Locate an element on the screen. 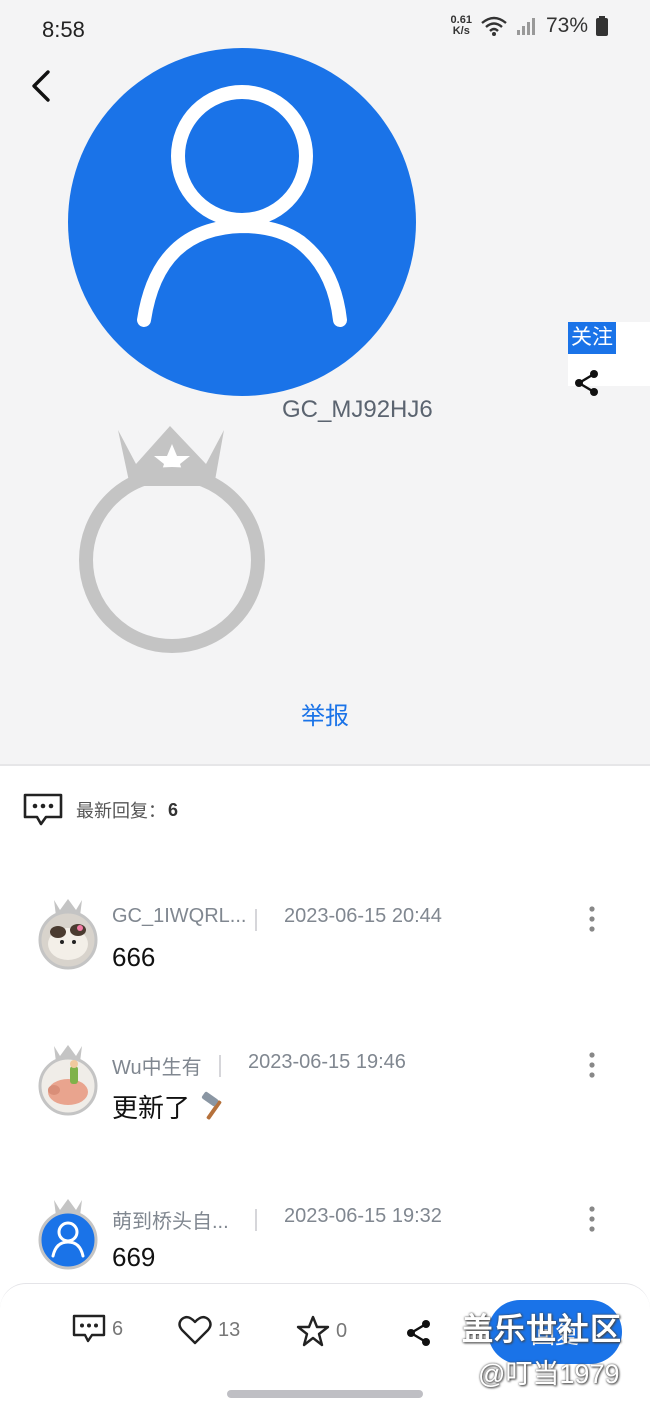 The image size is (650, 1409). comment-item: GC_1IWQRL... 2023-06-15 20:44 666 is located at coordinates (325, 958).